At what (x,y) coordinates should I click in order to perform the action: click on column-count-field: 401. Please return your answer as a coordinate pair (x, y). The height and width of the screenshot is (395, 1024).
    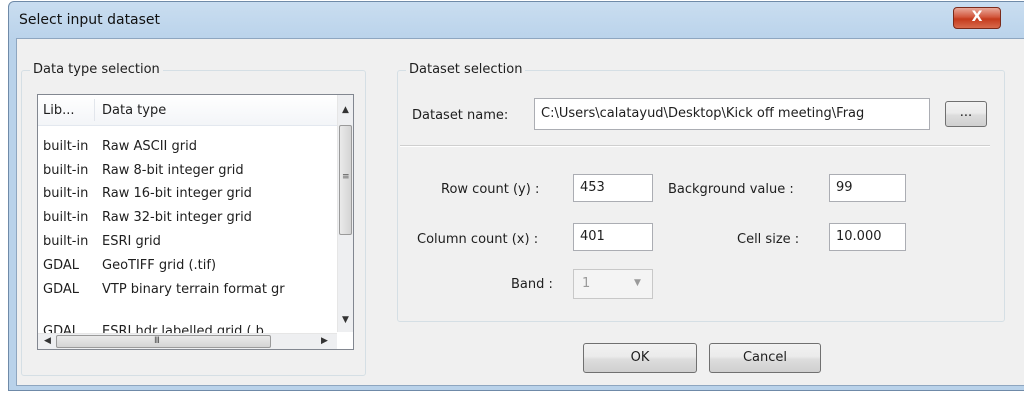
    Looking at the image, I should click on (613, 237).